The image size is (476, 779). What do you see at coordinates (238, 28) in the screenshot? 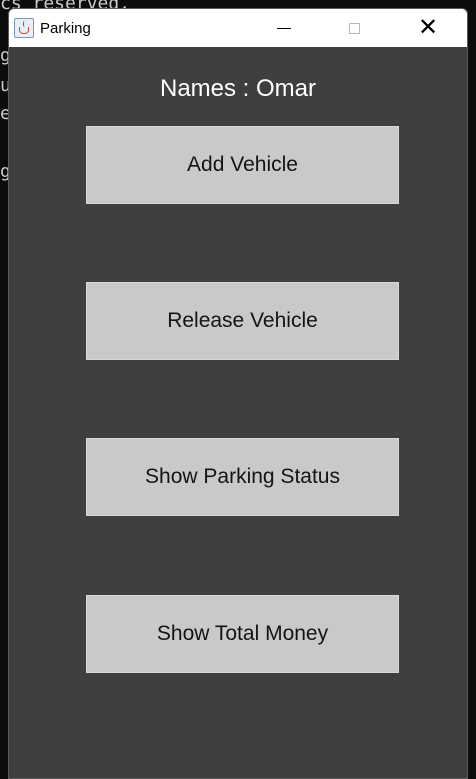
I see `title-bar: Parking ✕` at bounding box center [238, 28].